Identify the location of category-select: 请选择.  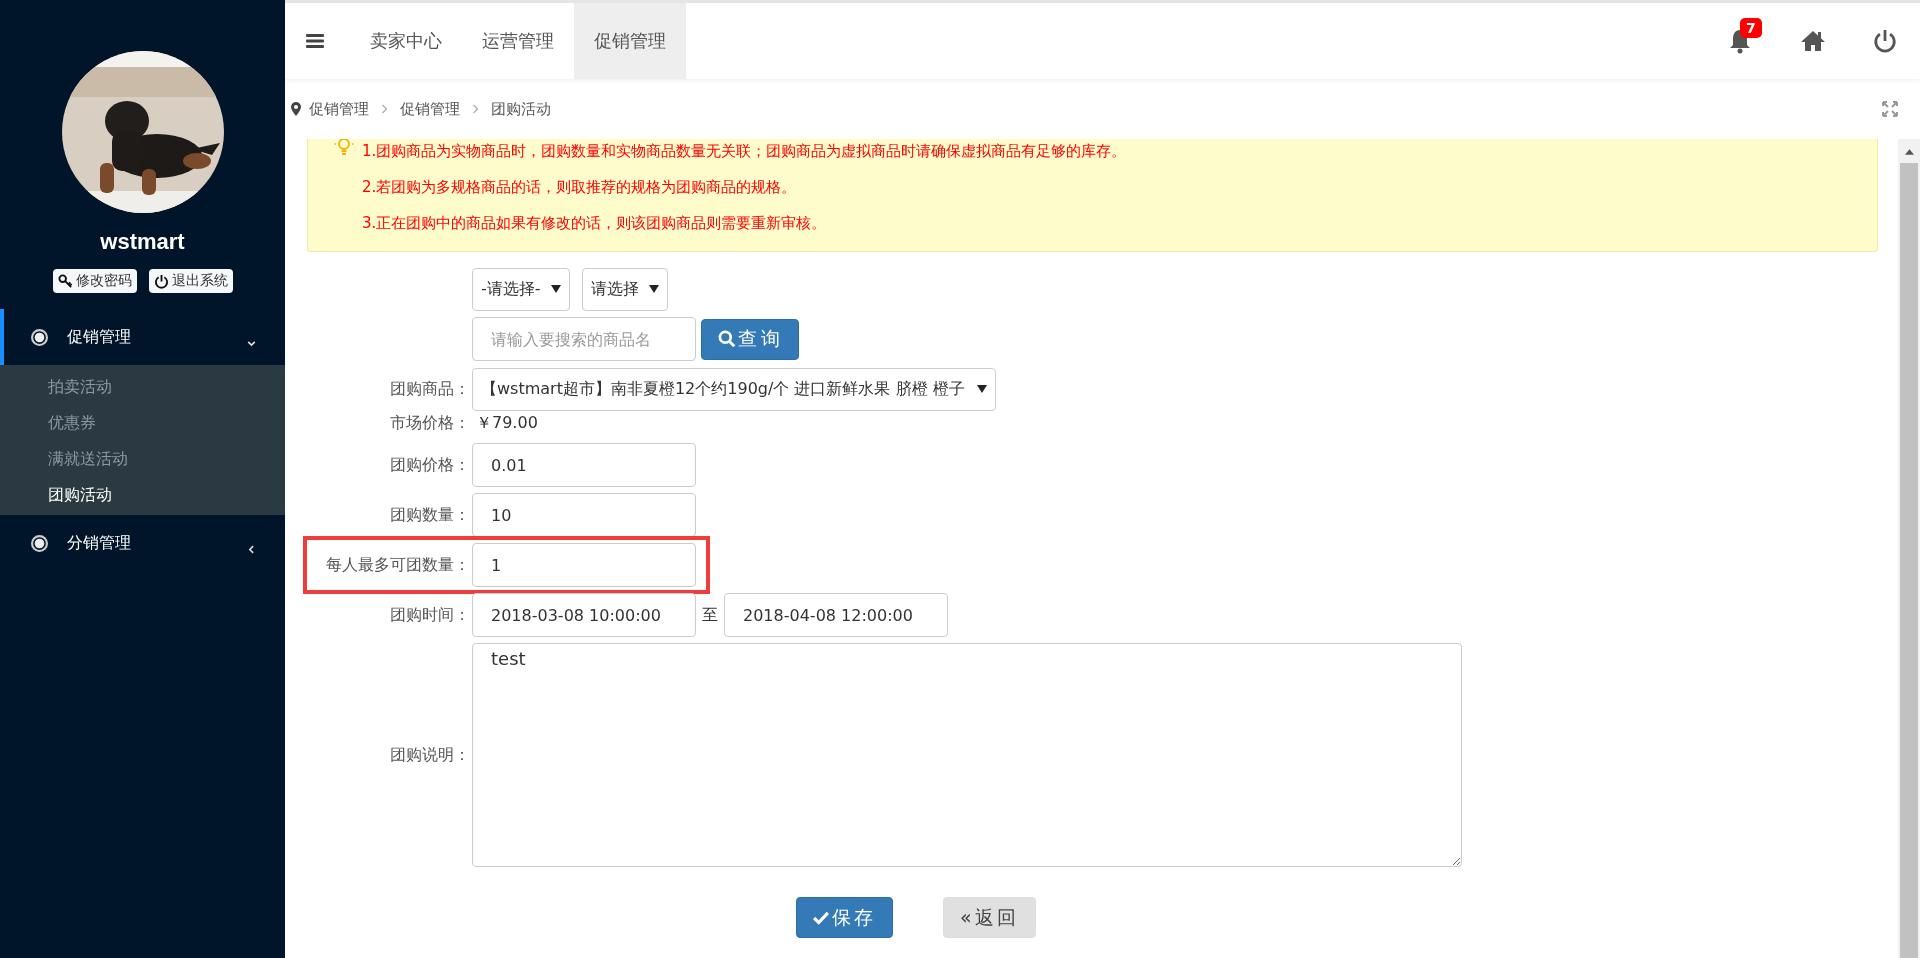
(624, 289).